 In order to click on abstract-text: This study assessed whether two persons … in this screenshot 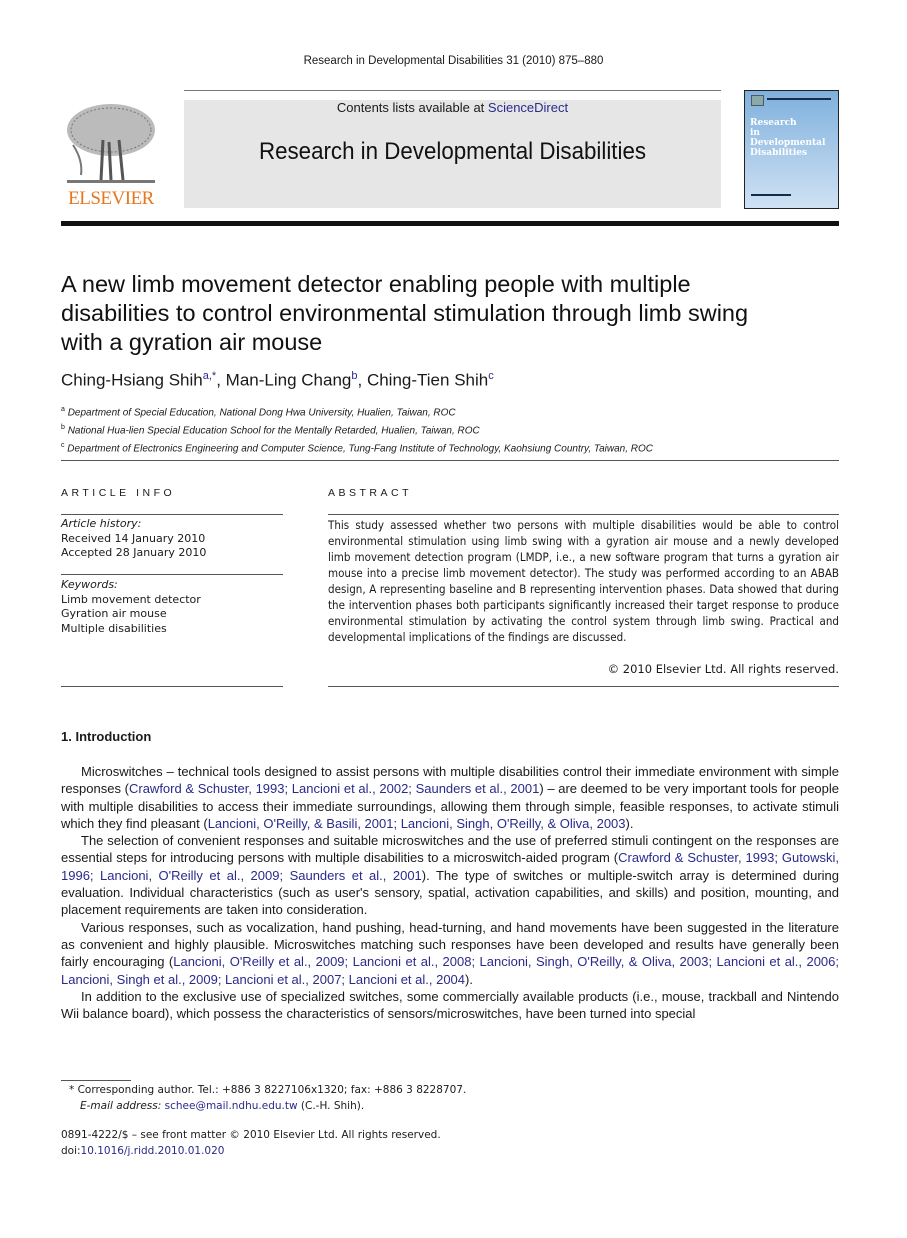, I will do `click(583, 581)`.